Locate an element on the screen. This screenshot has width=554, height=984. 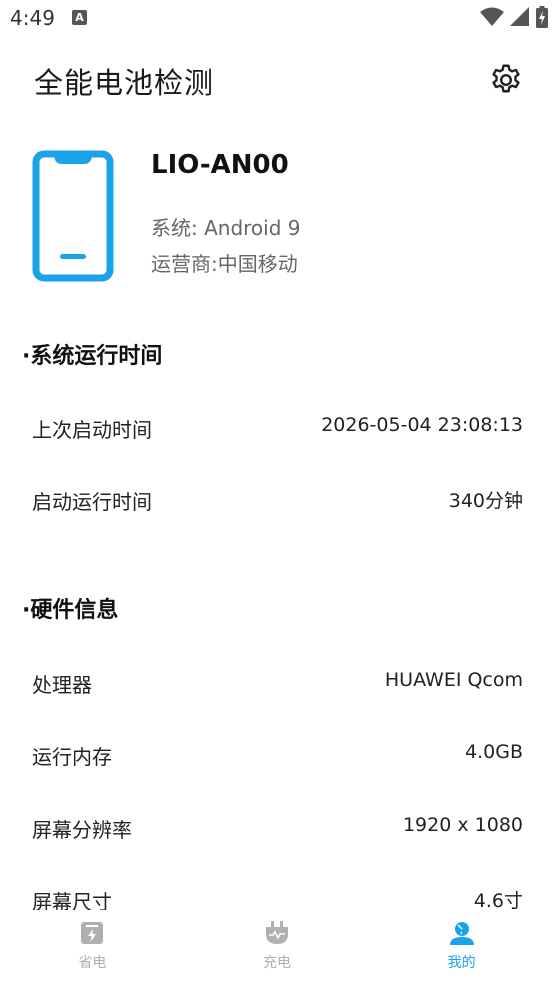
info-row: 上次启动时间 2026-05-04 23:08:13 is located at coordinates (277, 428).